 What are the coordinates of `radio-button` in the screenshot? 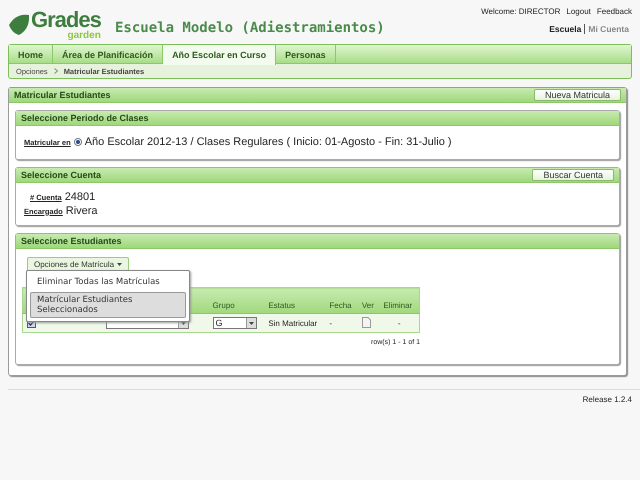 It's located at (78, 142).